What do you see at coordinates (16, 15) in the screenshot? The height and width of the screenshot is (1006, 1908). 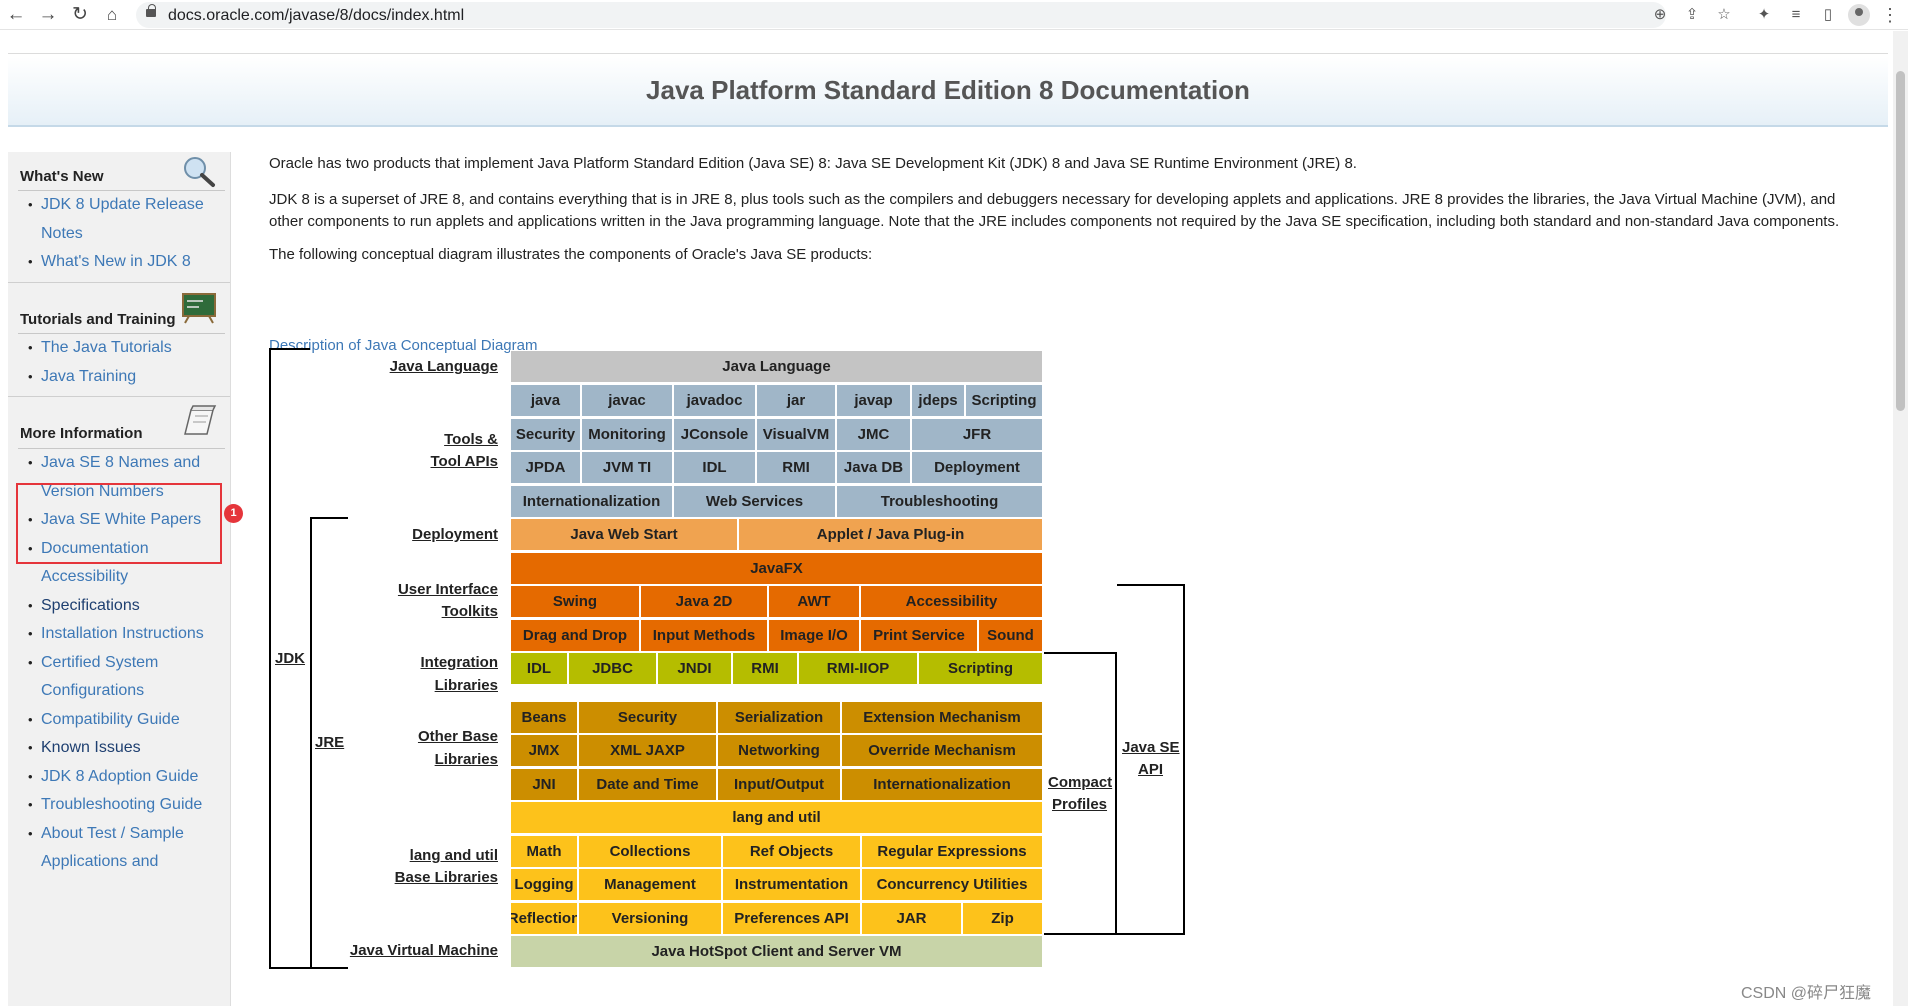 I see `back-icon: ←` at bounding box center [16, 15].